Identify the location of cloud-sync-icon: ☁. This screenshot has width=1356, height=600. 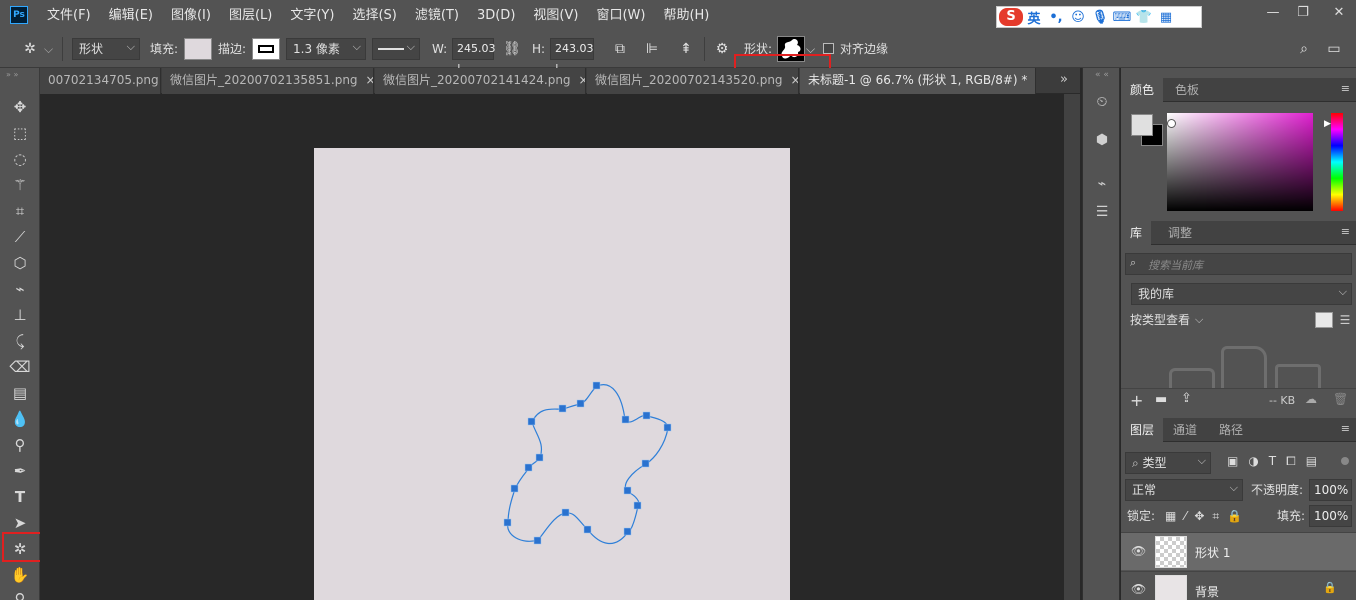
(1311, 399).